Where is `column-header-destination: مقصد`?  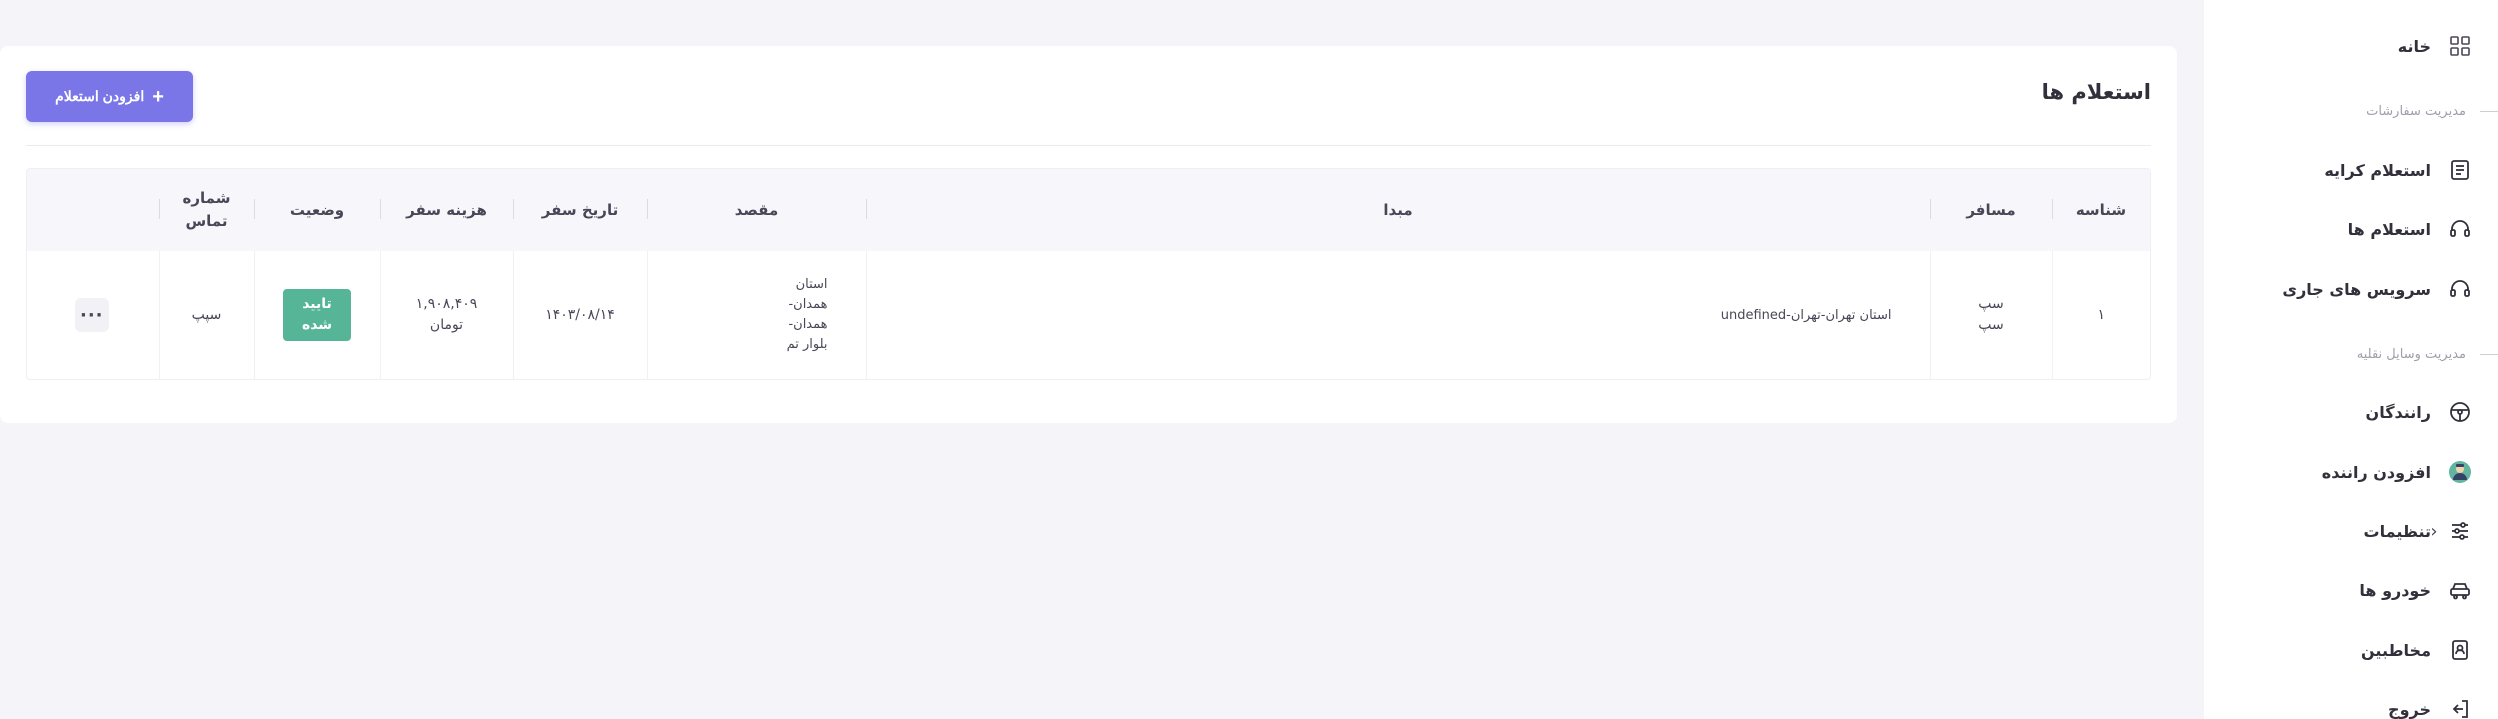
column-header-destination: مقصد is located at coordinates (756, 210).